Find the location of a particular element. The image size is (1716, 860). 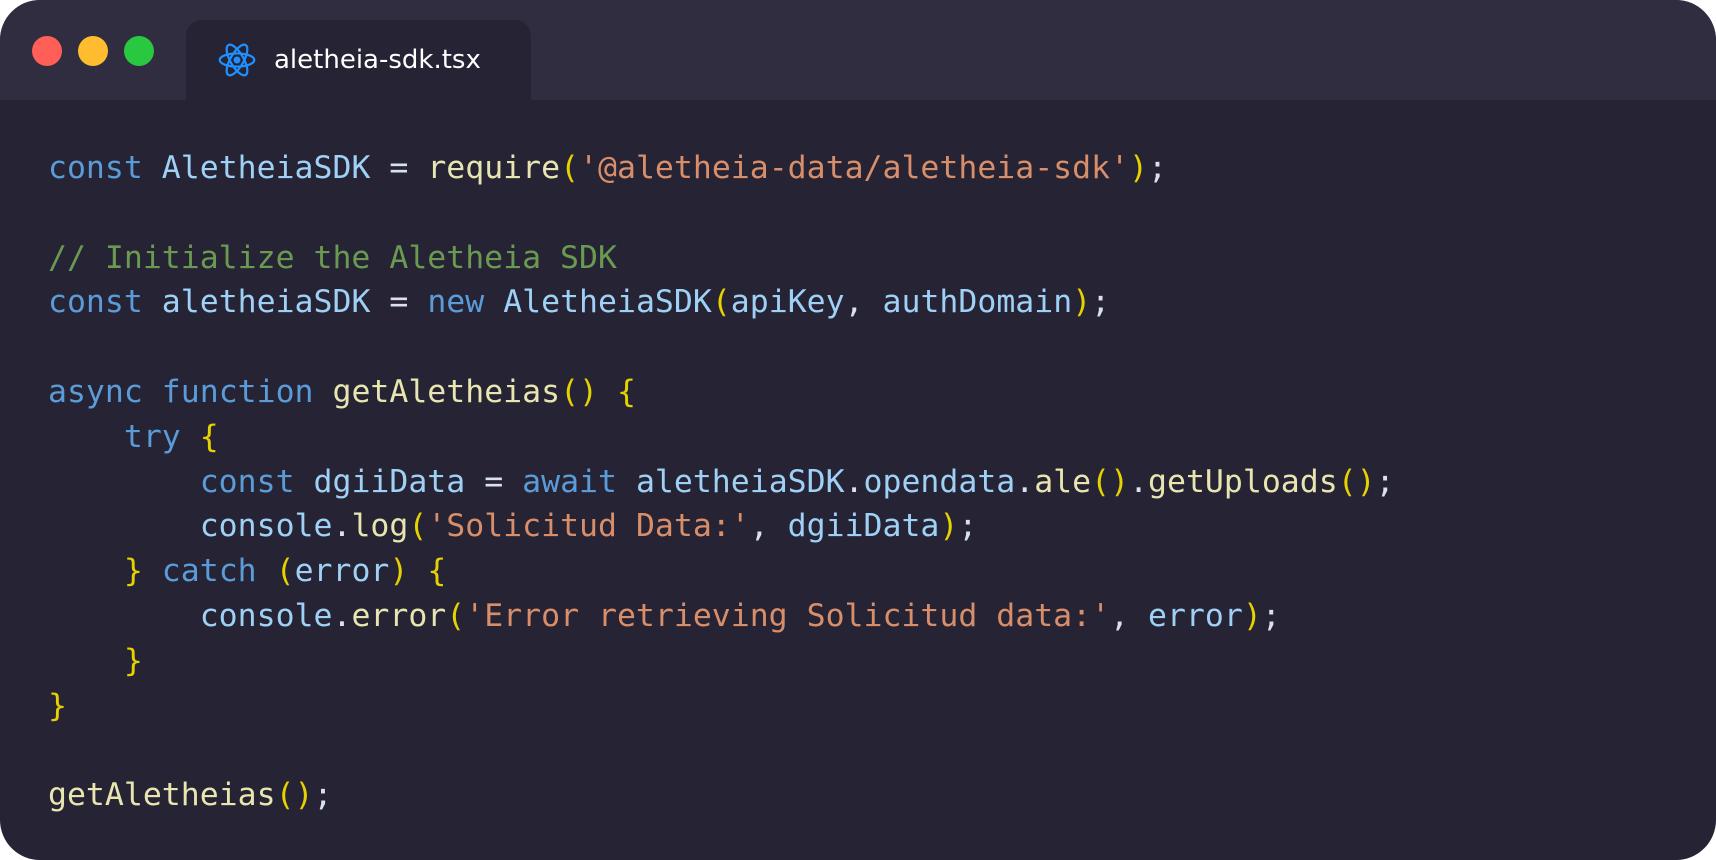

code-token-keyword: function is located at coordinates (237, 391).